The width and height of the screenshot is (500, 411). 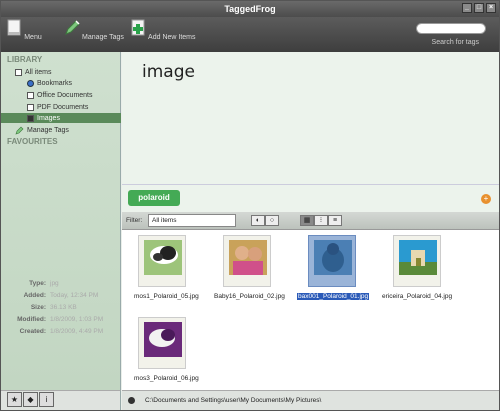 I want to click on image-icon, so click(x=30, y=118).